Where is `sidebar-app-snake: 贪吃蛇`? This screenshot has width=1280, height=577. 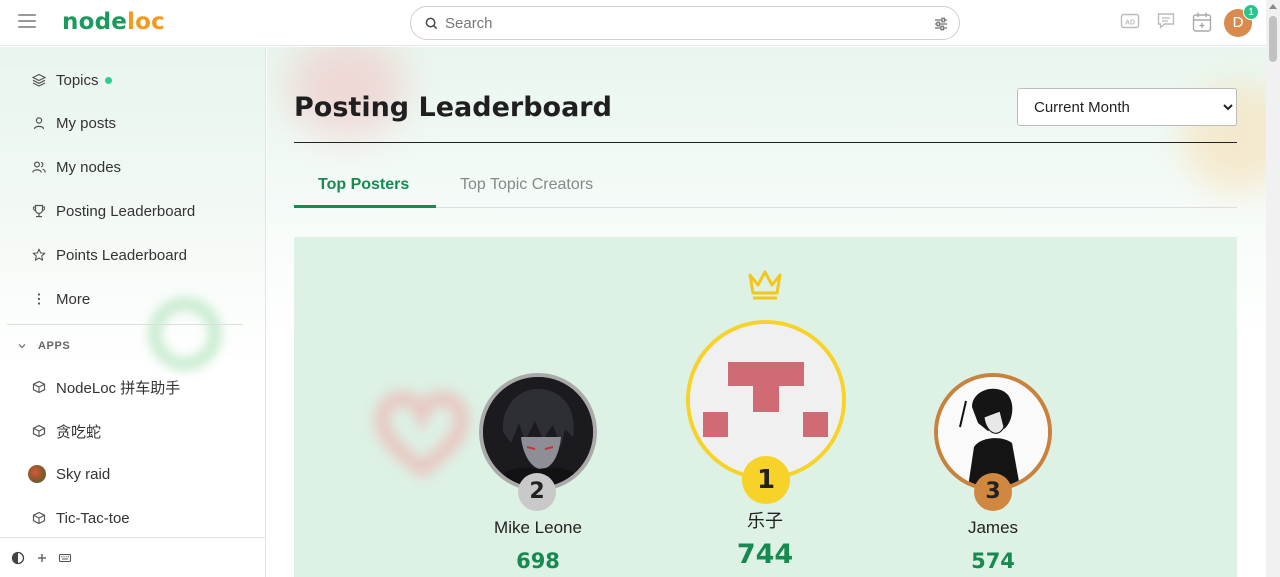 sidebar-app-snake: 贪吃蛇 is located at coordinates (66, 431).